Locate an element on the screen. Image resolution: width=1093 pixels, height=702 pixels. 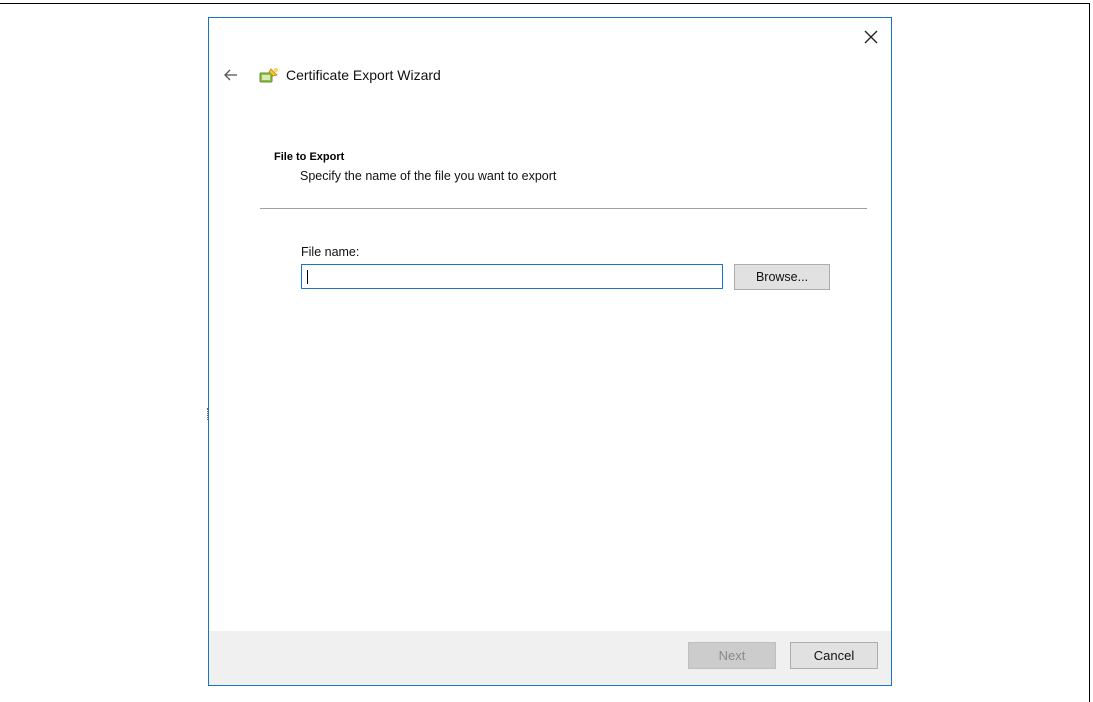
back-button is located at coordinates (231, 75).